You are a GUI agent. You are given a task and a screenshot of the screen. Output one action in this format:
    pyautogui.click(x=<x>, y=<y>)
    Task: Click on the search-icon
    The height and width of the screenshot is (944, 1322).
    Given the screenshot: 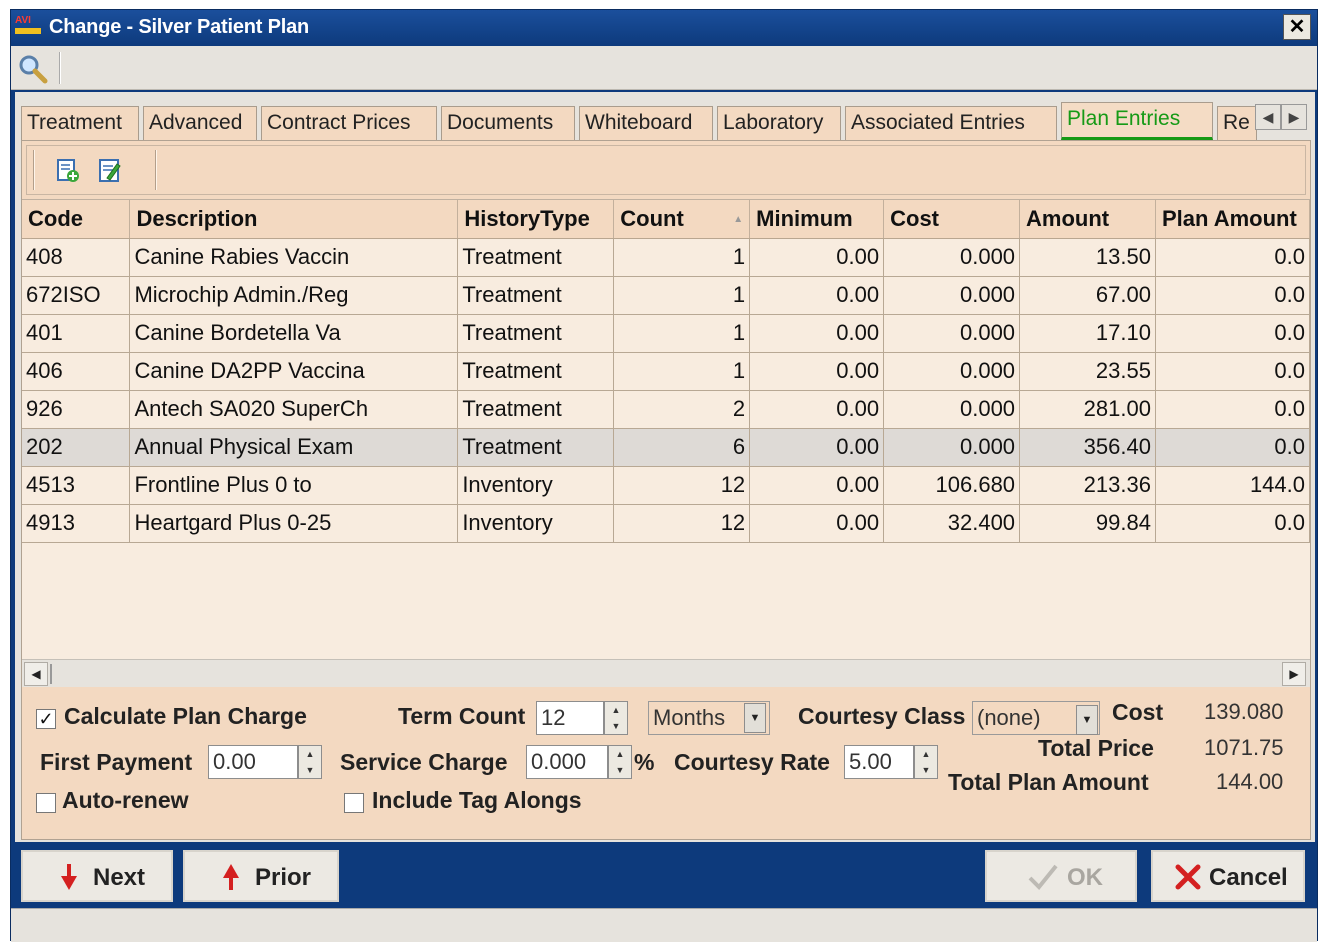 What is the action you would take?
    pyautogui.click(x=33, y=69)
    